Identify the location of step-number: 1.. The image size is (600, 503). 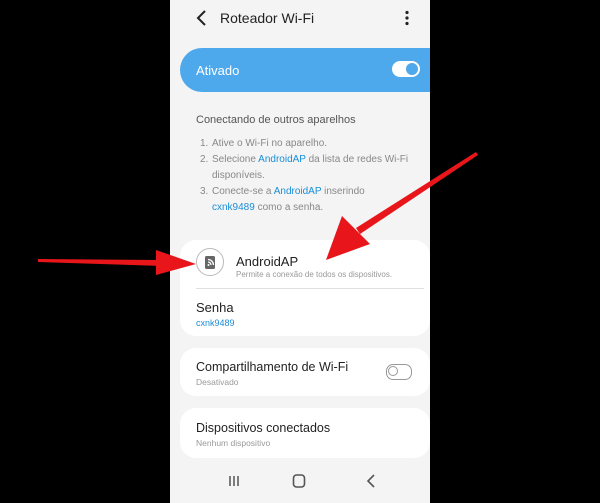
(204, 143).